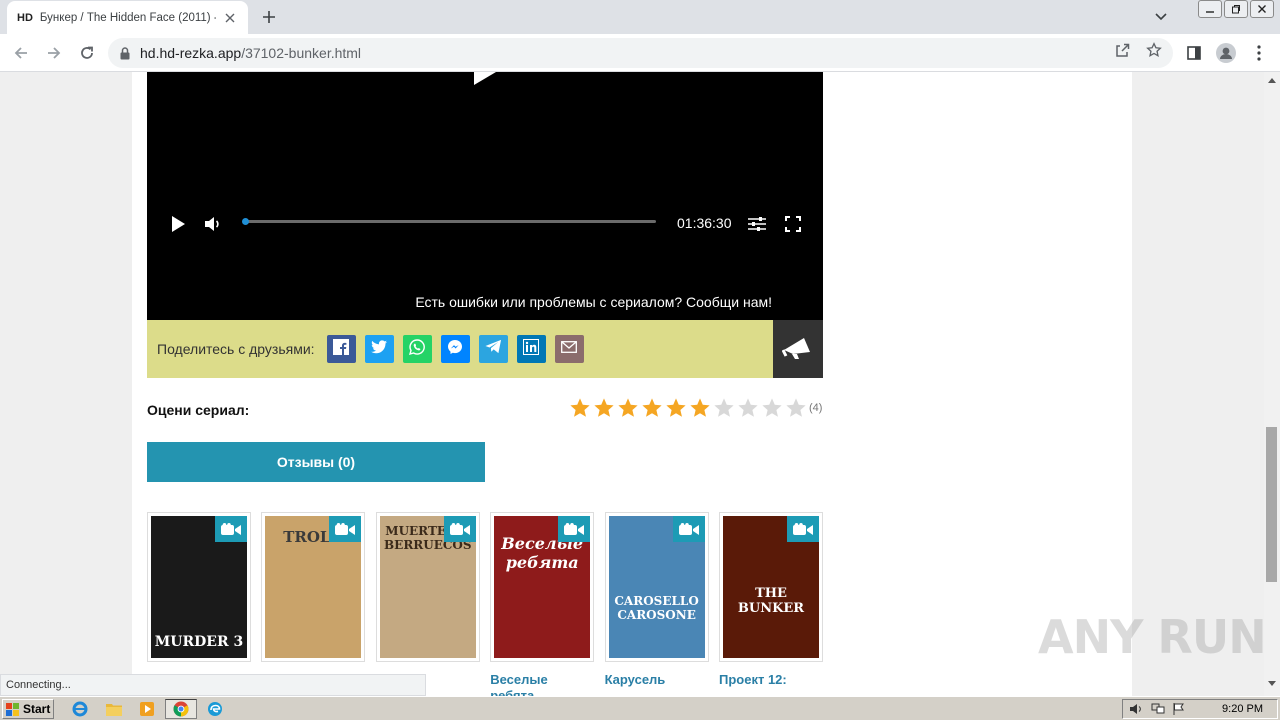 The width and height of the screenshot is (1280, 720). What do you see at coordinates (1272, 683) in the screenshot?
I see `scroll-down-icon` at bounding box center [1272, 683].